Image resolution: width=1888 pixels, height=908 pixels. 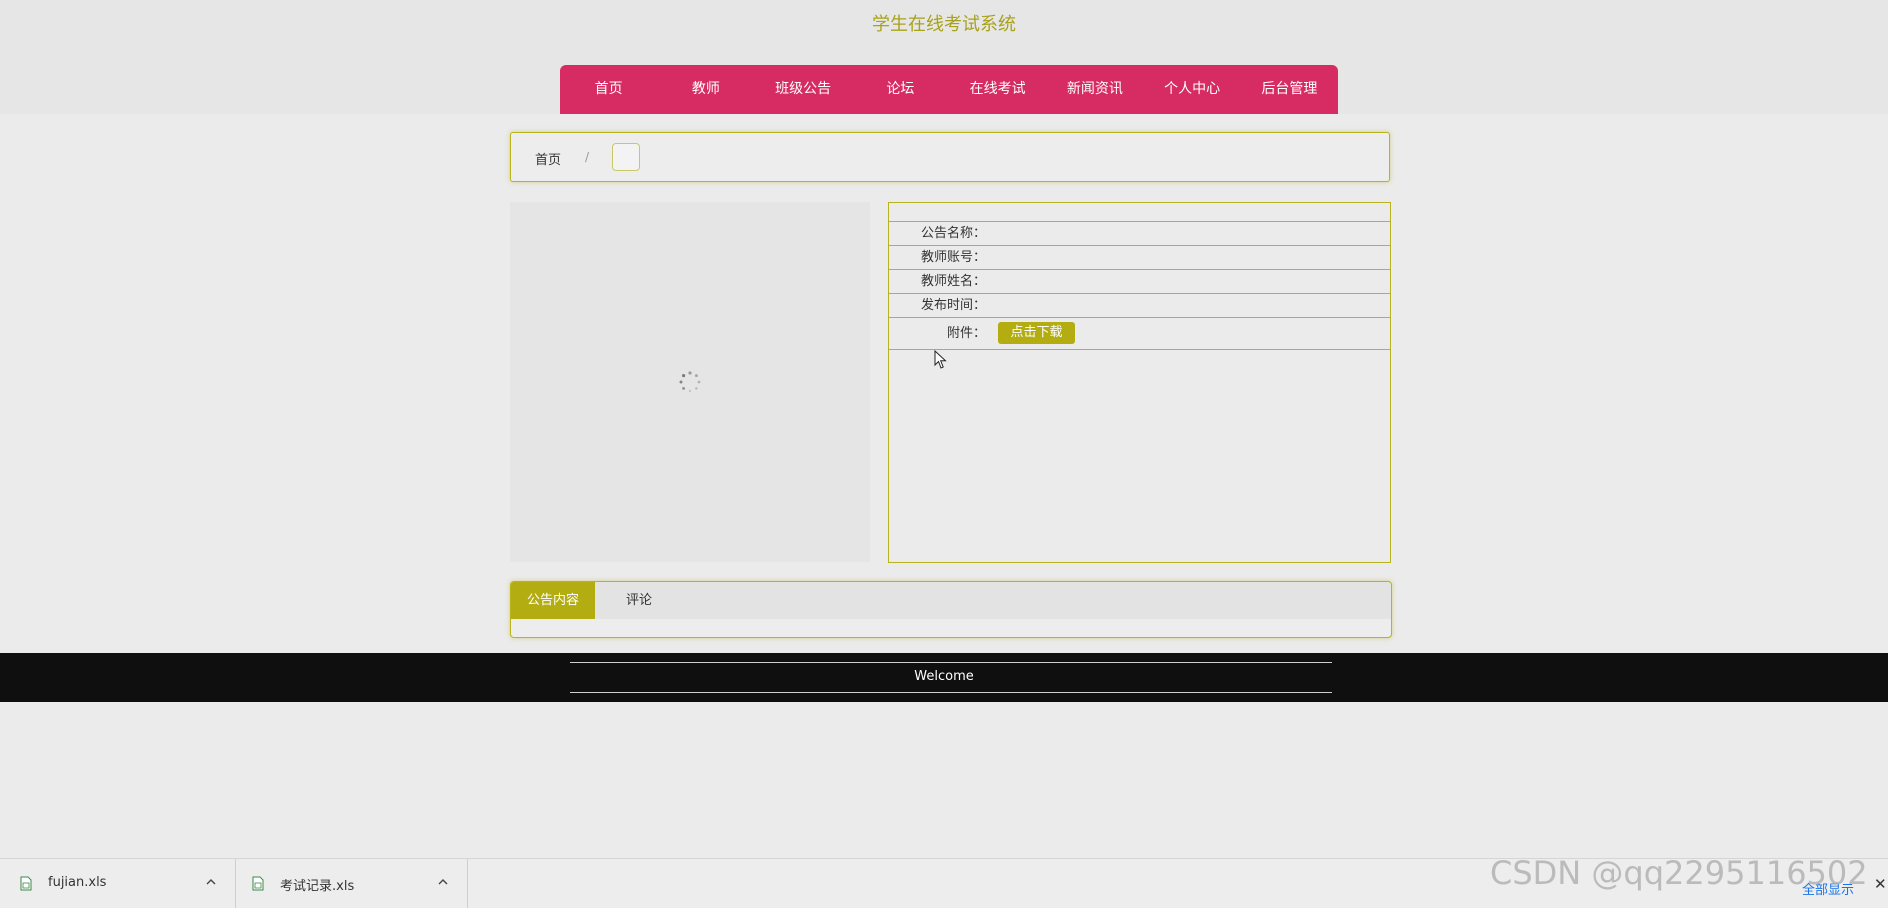 What do you see at coordinates (317, 886) in the screenshot?
I see `download-file-name: 考试记录.xls` at bounding box center [317, 886].